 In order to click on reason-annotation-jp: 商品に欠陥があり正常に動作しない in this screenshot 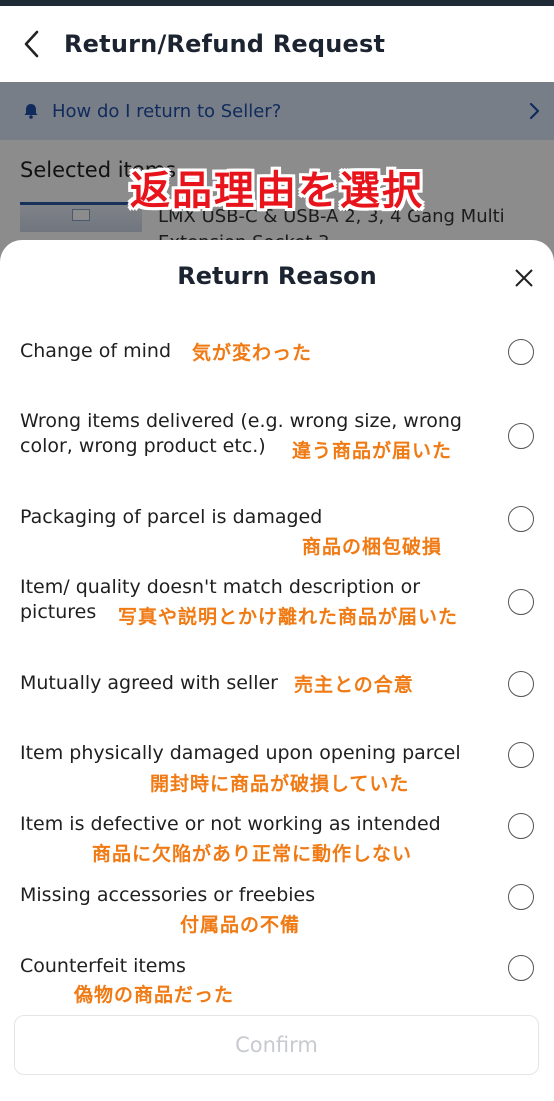, I will do `click(252, 854)`.